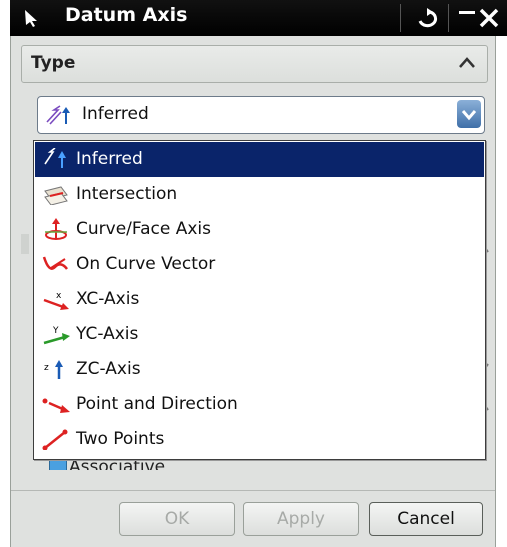 This screenshot has width=507, height=547. Describe the element at coordinates (259, 439) in the screenshot. I see `list-item-two-points: Two Points` at that location.